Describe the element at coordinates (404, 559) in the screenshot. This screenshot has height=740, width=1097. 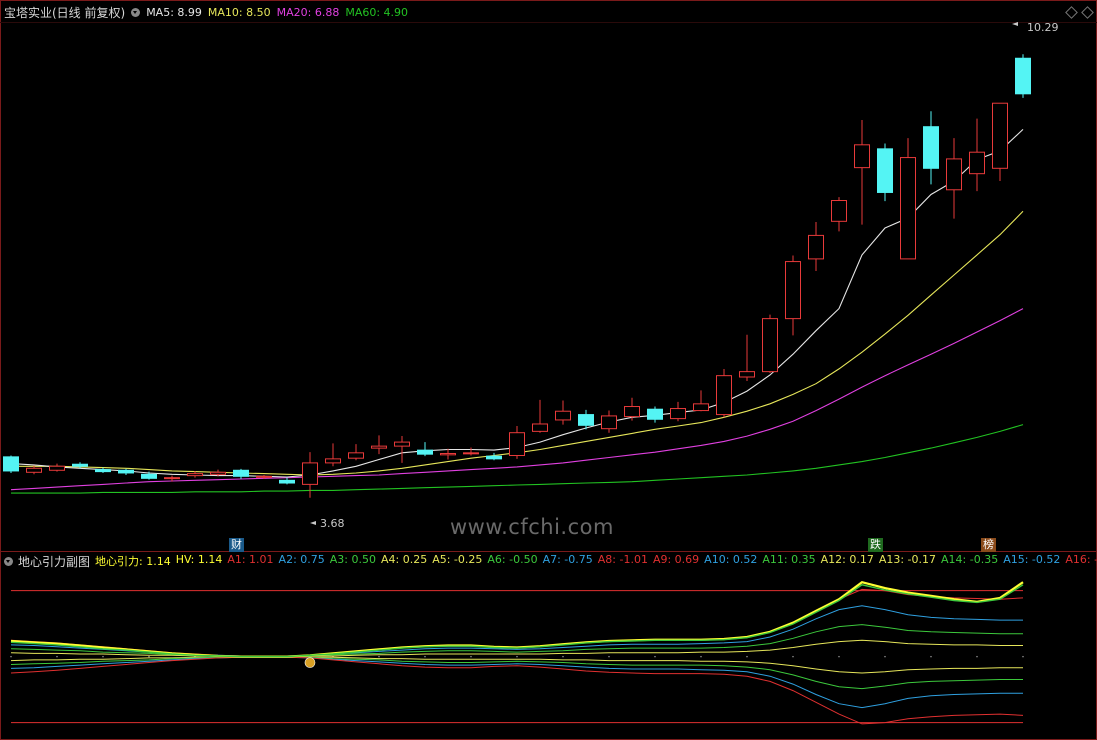
I see `indicator-value-5: A4: 0.25` at that location.